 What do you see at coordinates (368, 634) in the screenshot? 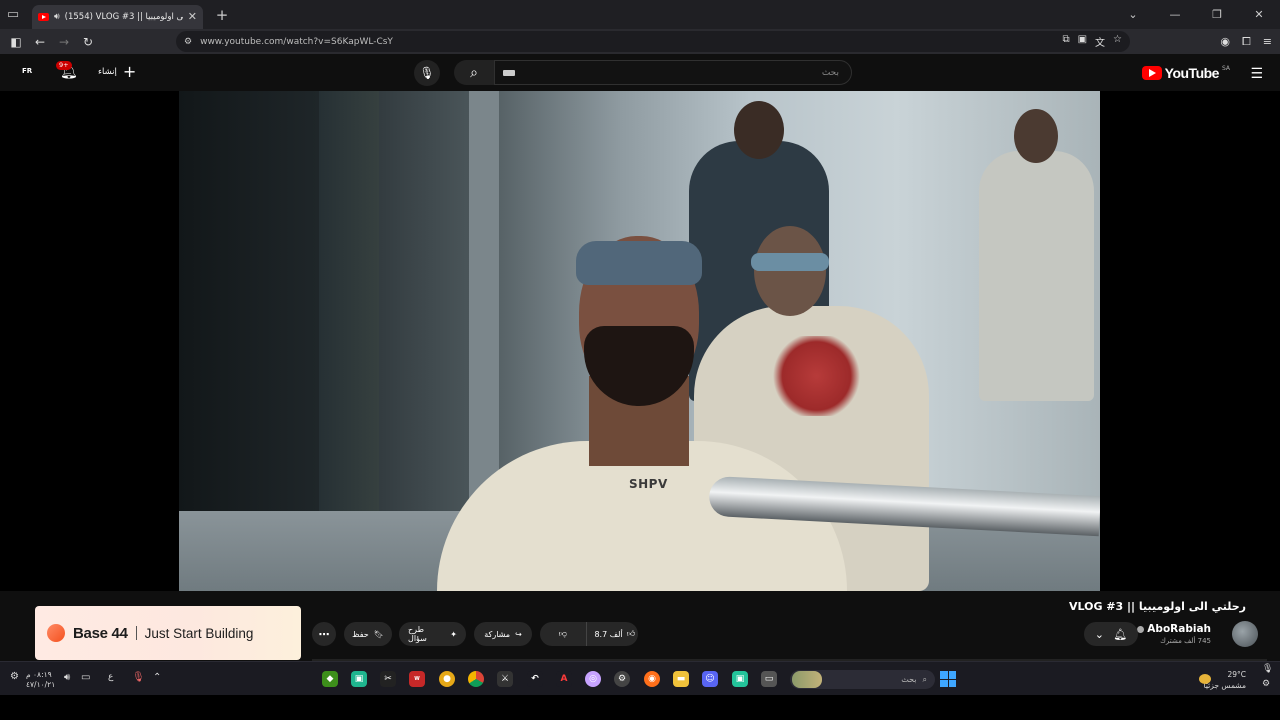
I see `save-button: حفظ 🔖︎` at bounding box center [368, 634].